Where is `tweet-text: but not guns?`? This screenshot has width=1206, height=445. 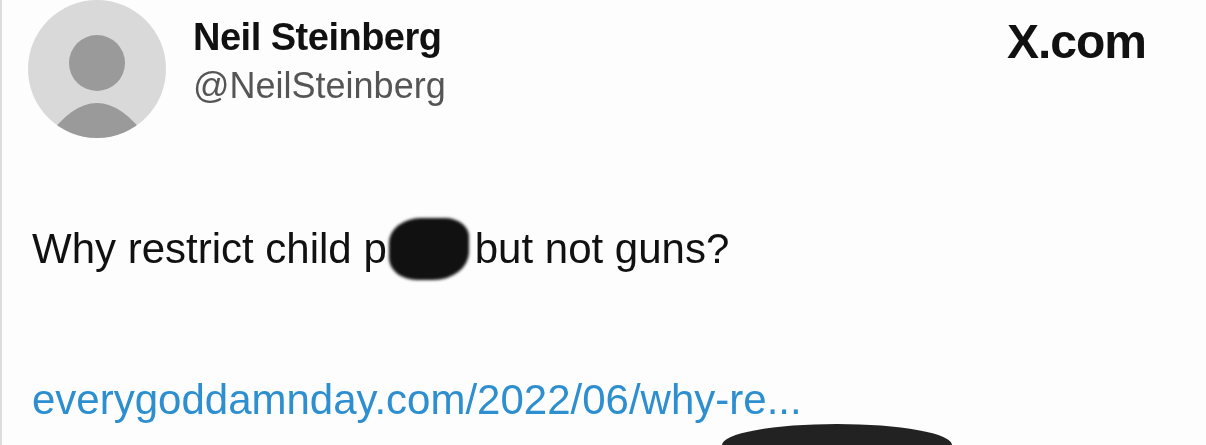 tweet-text: but not guns? is located at coordinates (602, 249).